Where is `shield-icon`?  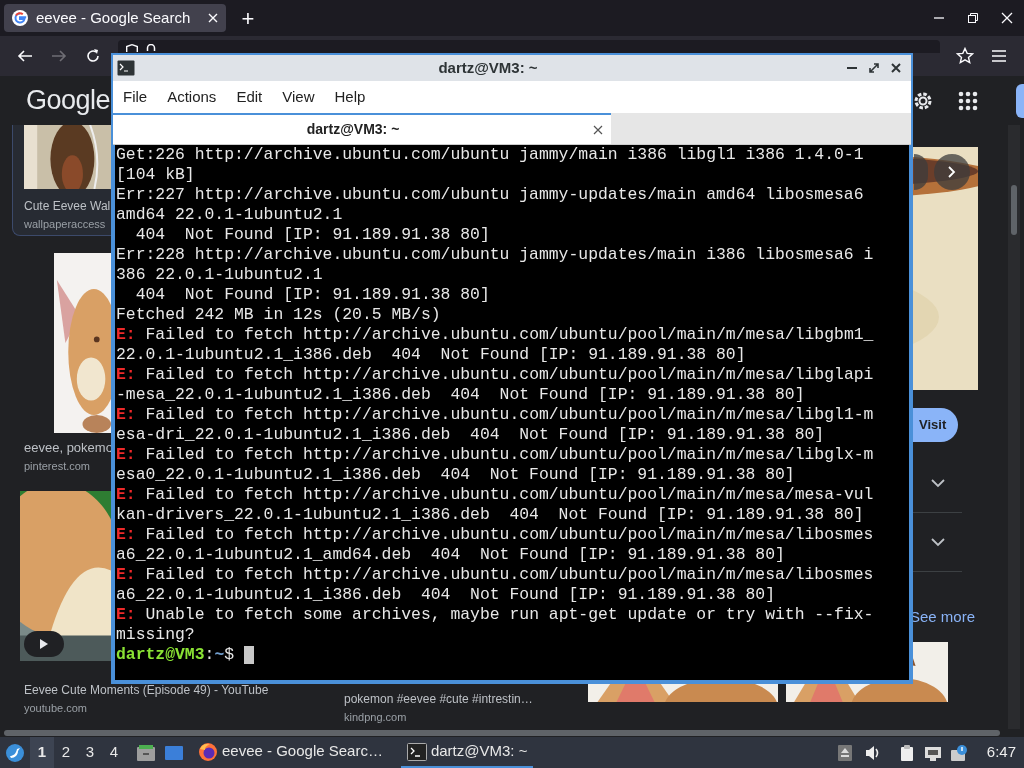
shield-icon is located at coordinates (132, 48).